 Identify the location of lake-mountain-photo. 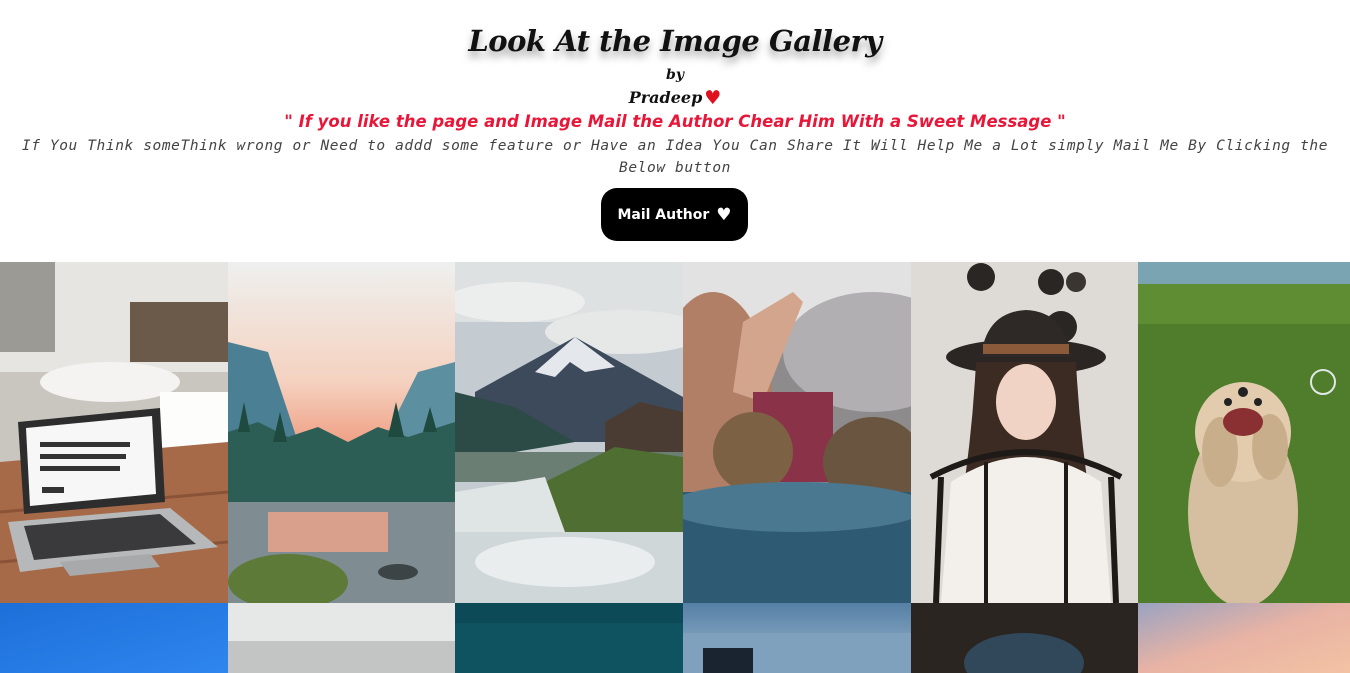
(341, 432).